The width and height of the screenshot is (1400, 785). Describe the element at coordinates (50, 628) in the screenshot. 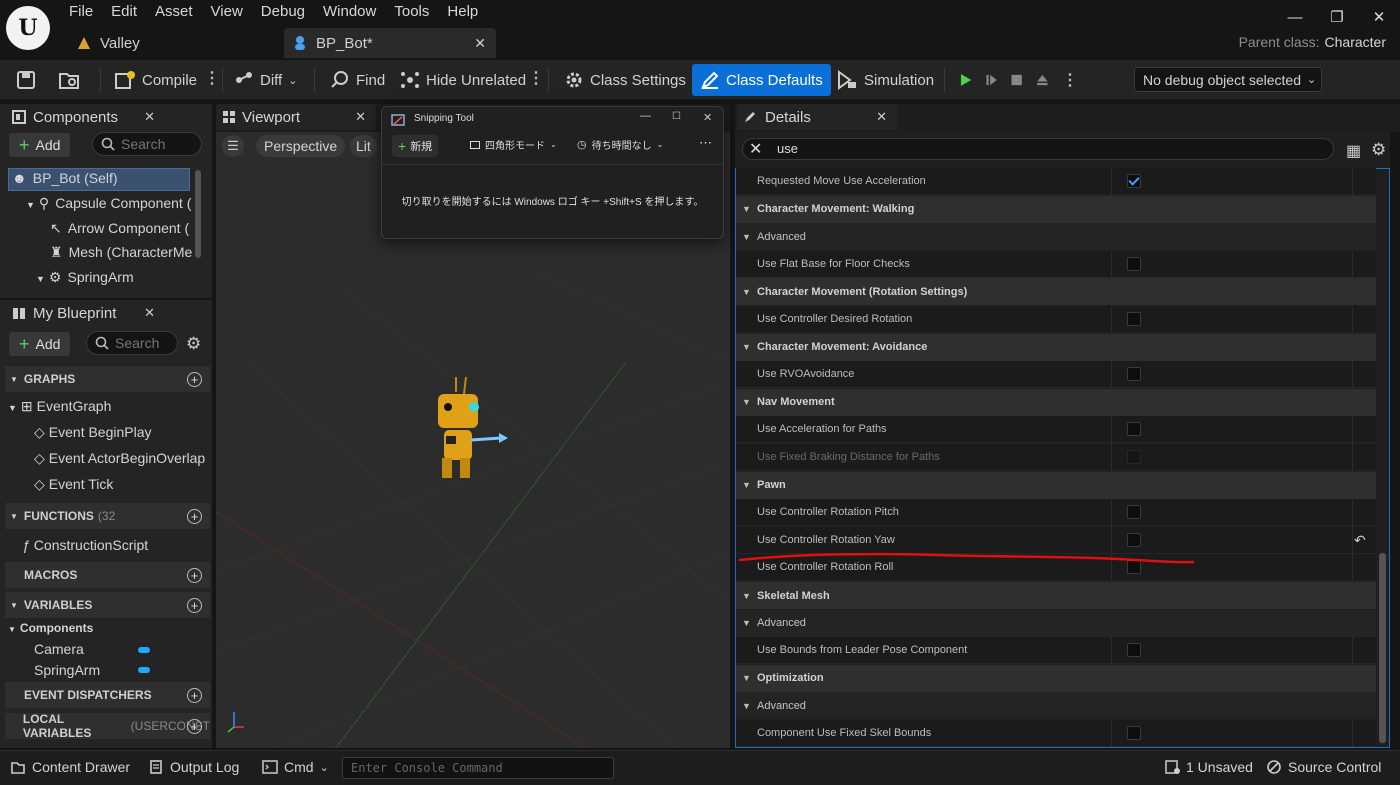

I see `variables-components-category: ▼ Components` at that location.